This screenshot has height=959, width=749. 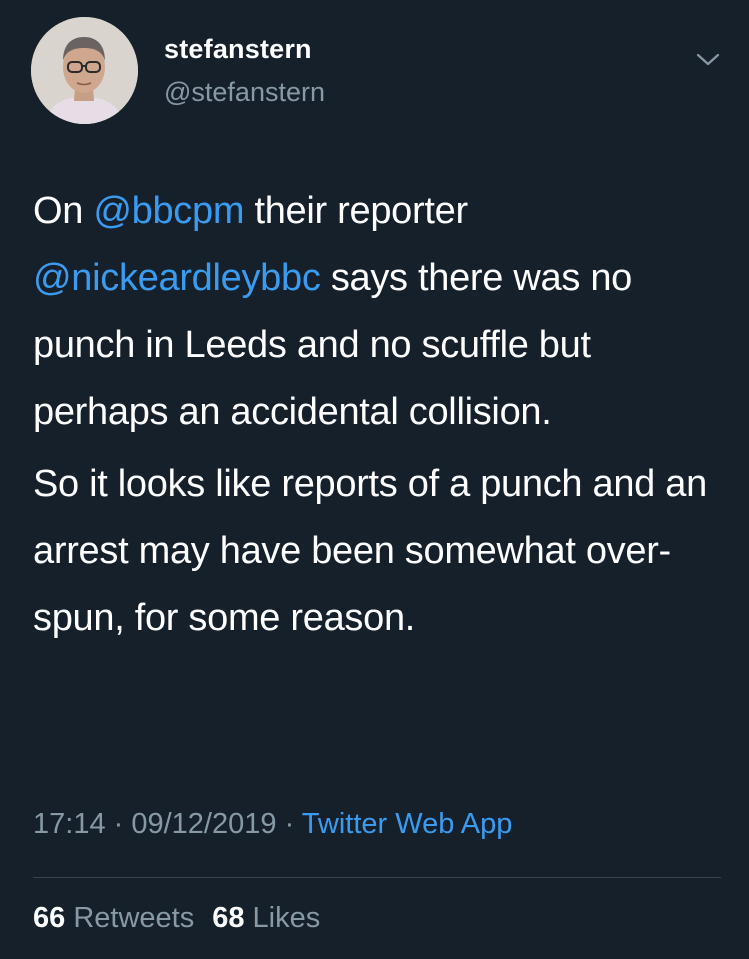 I want to click on avatar, so click(x=84, y=70).